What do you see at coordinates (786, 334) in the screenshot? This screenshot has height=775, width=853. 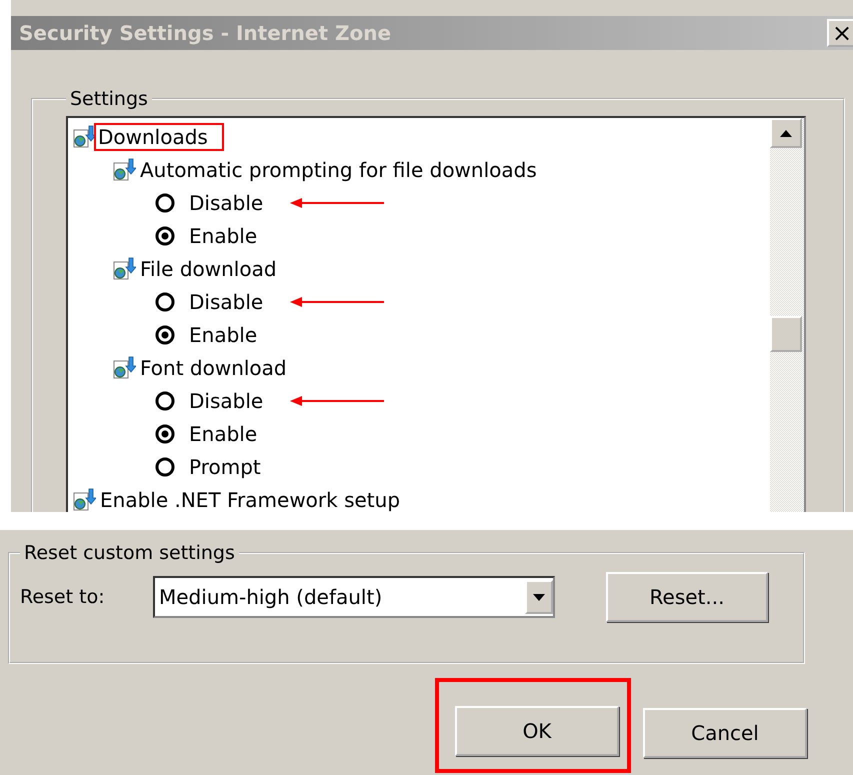 I see `scroll-thumb` at bounding box center [786, 334].